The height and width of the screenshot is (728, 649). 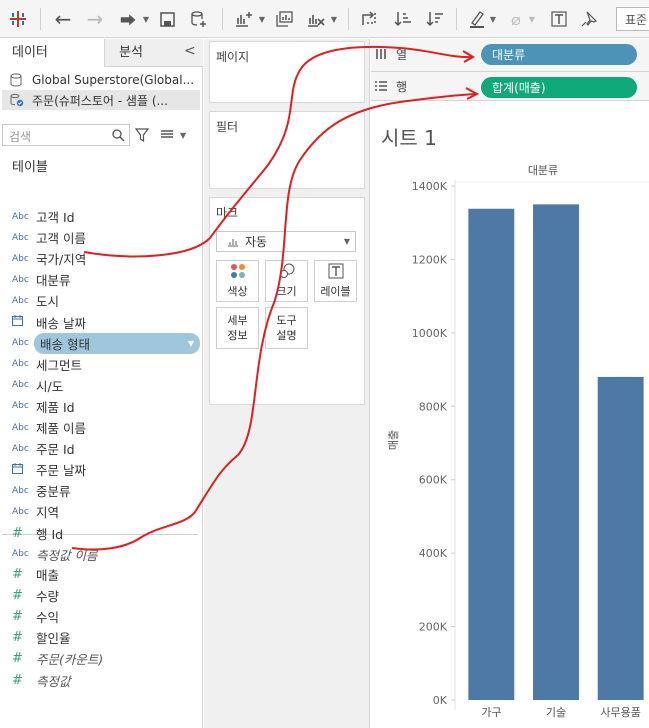 What do you see at coordinates (532, 19) in the screenshot?
I see `group-dropdown-icon: ▼` at bounding box center [532, 19].